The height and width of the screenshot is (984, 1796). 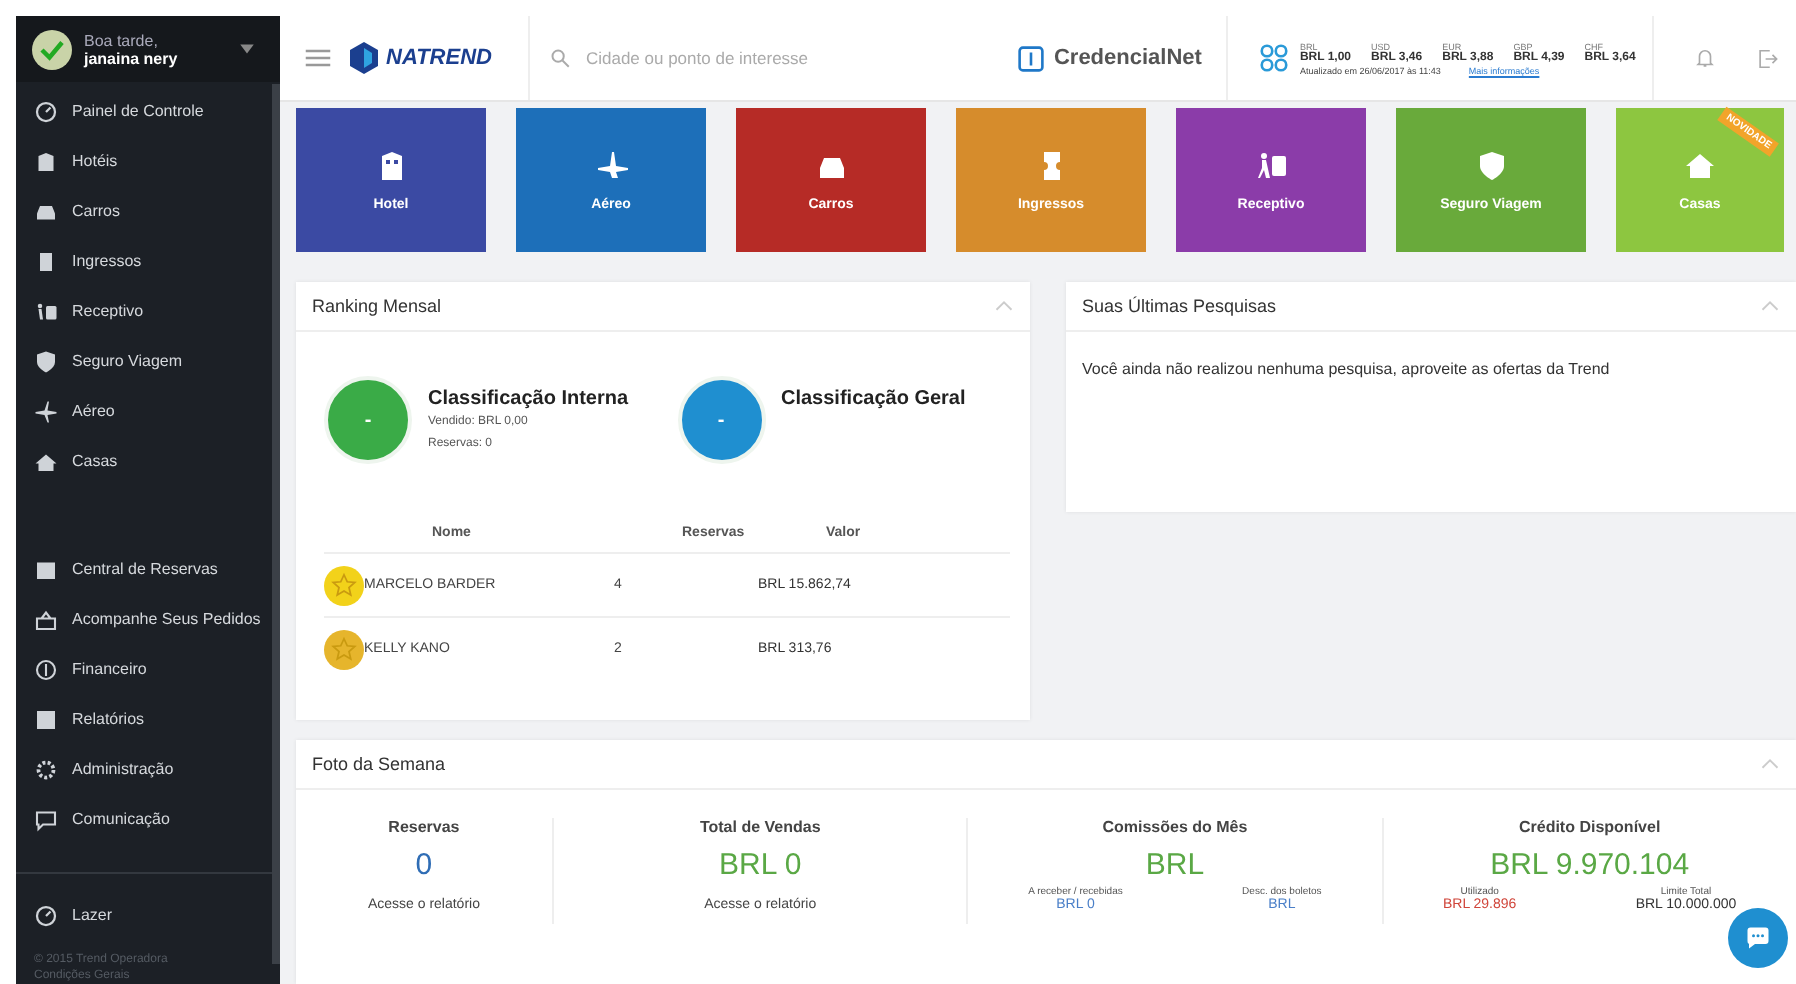 I want to click on stat-value: BRL, so click(x=1175, y=865).